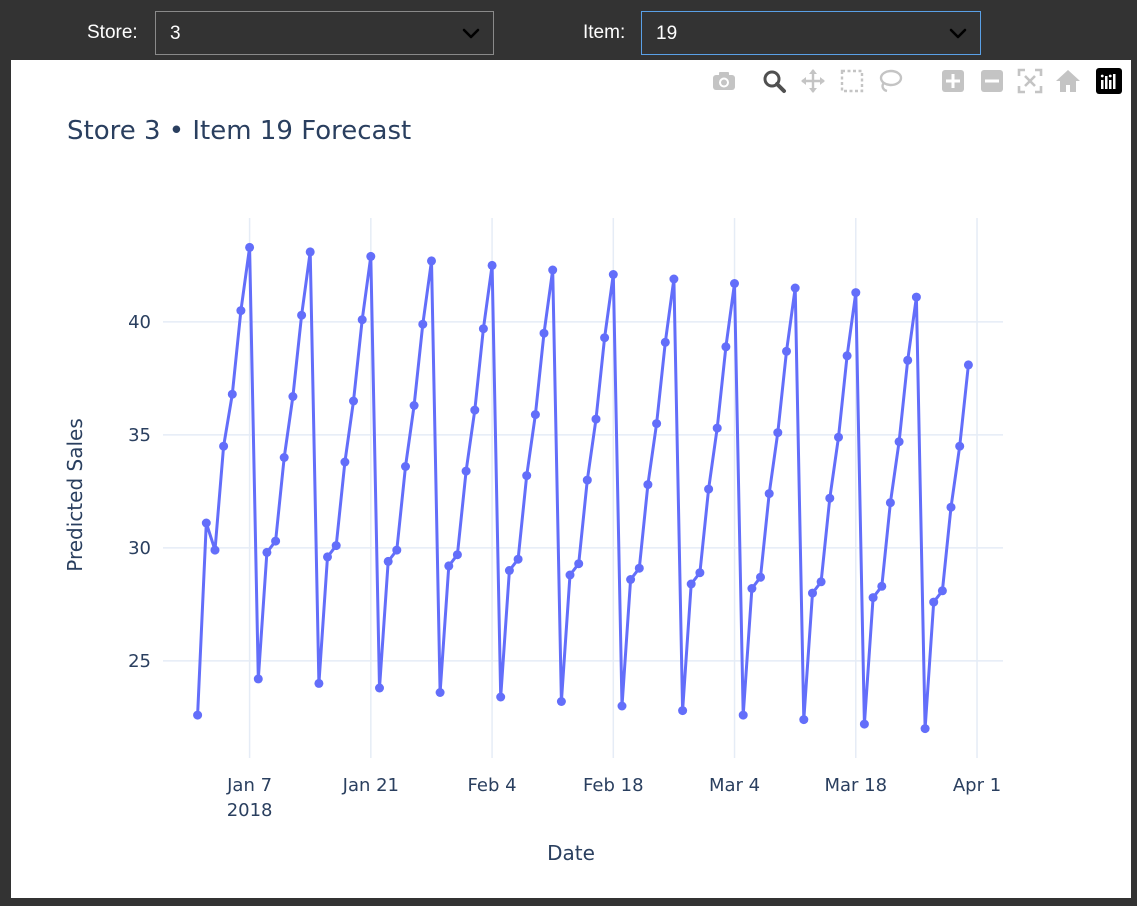  Describe the element at coordinates (324, 33) in the screenshot. I see `store-dropdown: 3` at that location.